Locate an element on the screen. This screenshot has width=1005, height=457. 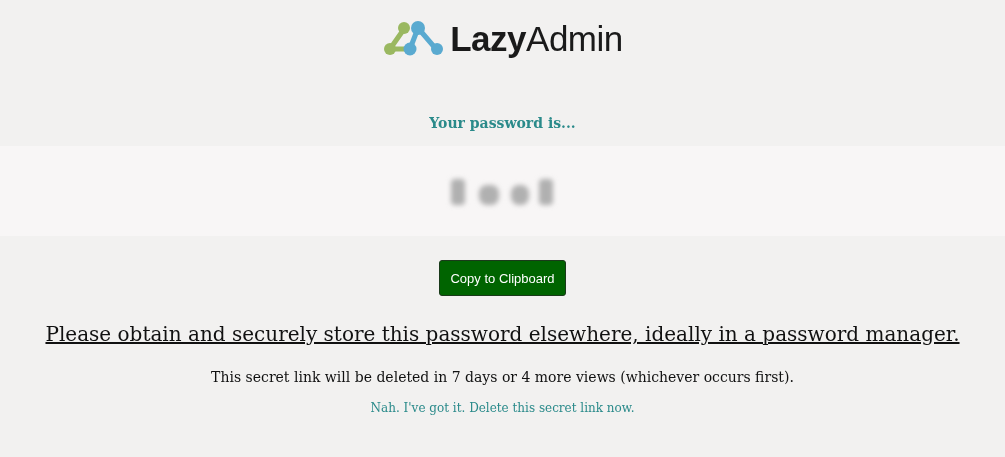
warning-text: Please obtain and securely store this password elsewhere, ideally in a password manager. is located at coordinates (502, 334).